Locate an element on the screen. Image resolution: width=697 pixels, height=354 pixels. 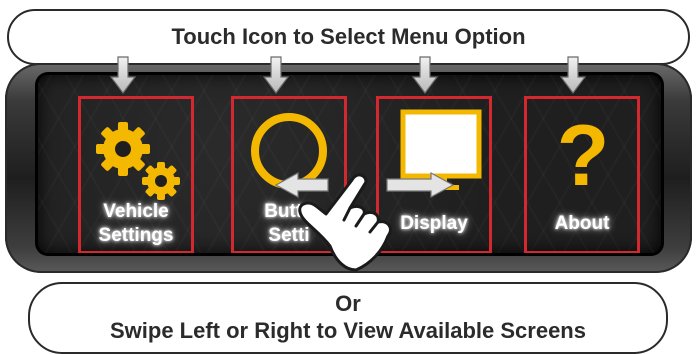
menu-tile-display: Display is located at coordinates (434, 174).